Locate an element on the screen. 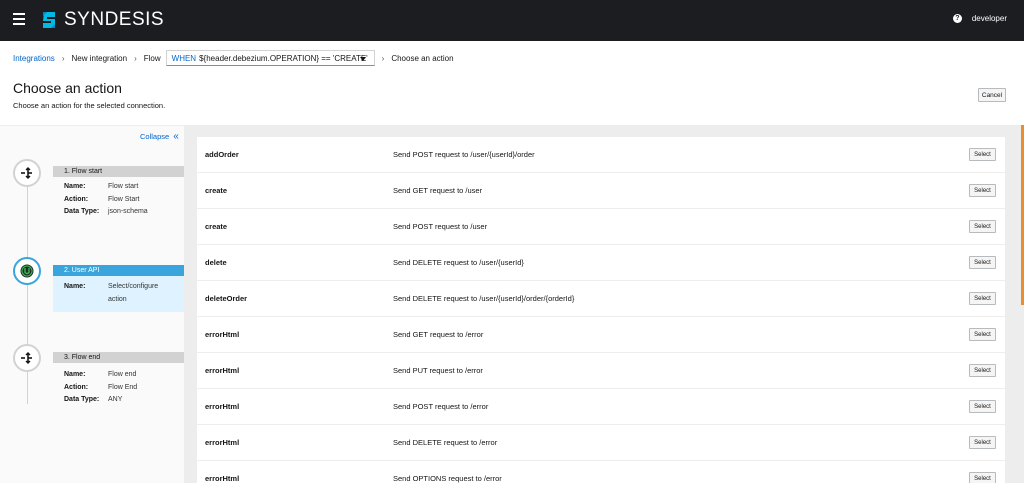  action-name: deleteOrder is located at coordinates (226, 298).